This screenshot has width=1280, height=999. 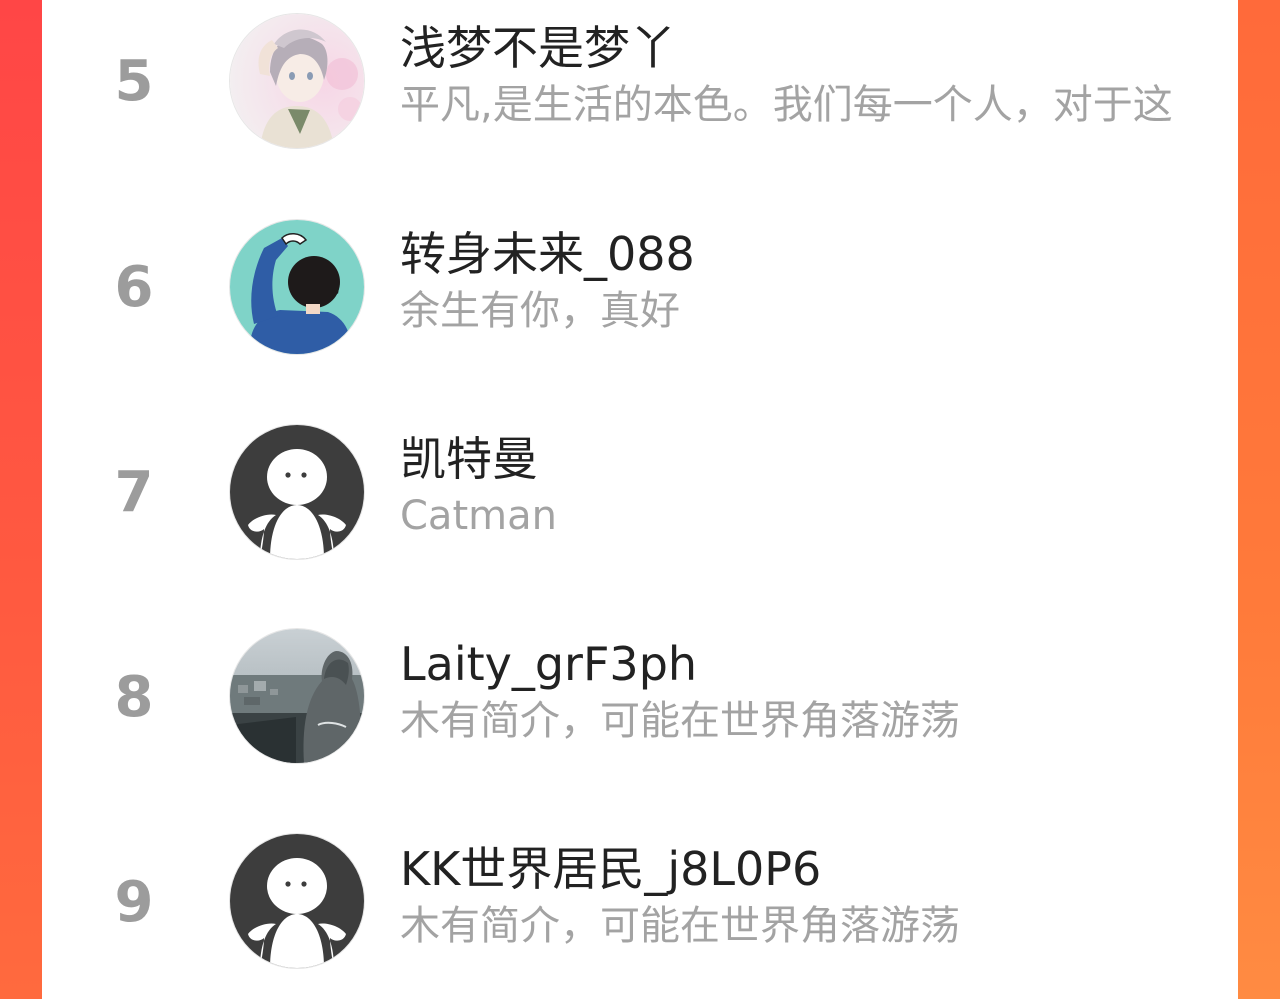 What do you see at coordinates (134, 287) in the screenshot?
I see `rank-number: 6` at bounding box center [134, 287].